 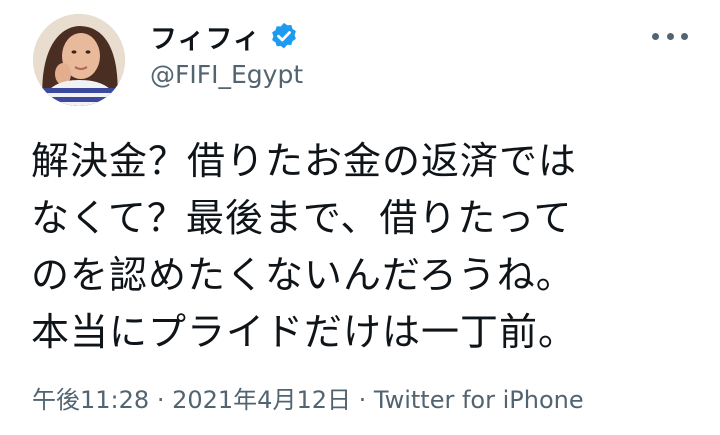 What do you see at coordinates (302, 218) in the screenshot?
I see `tweet-text-line: なくて？最後まで、借りたって` at bounding box center [302, 218].